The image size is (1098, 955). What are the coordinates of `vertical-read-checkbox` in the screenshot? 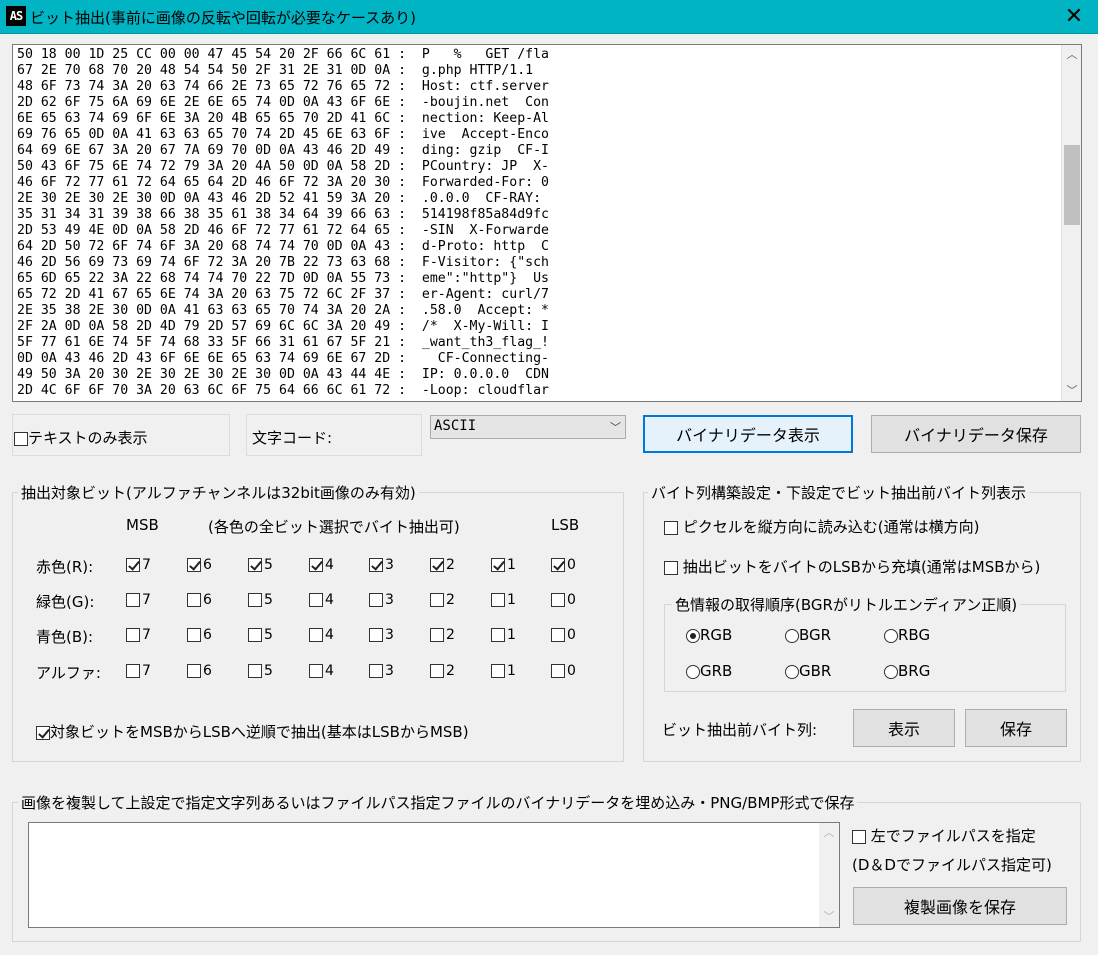 It's located at (671, 527).